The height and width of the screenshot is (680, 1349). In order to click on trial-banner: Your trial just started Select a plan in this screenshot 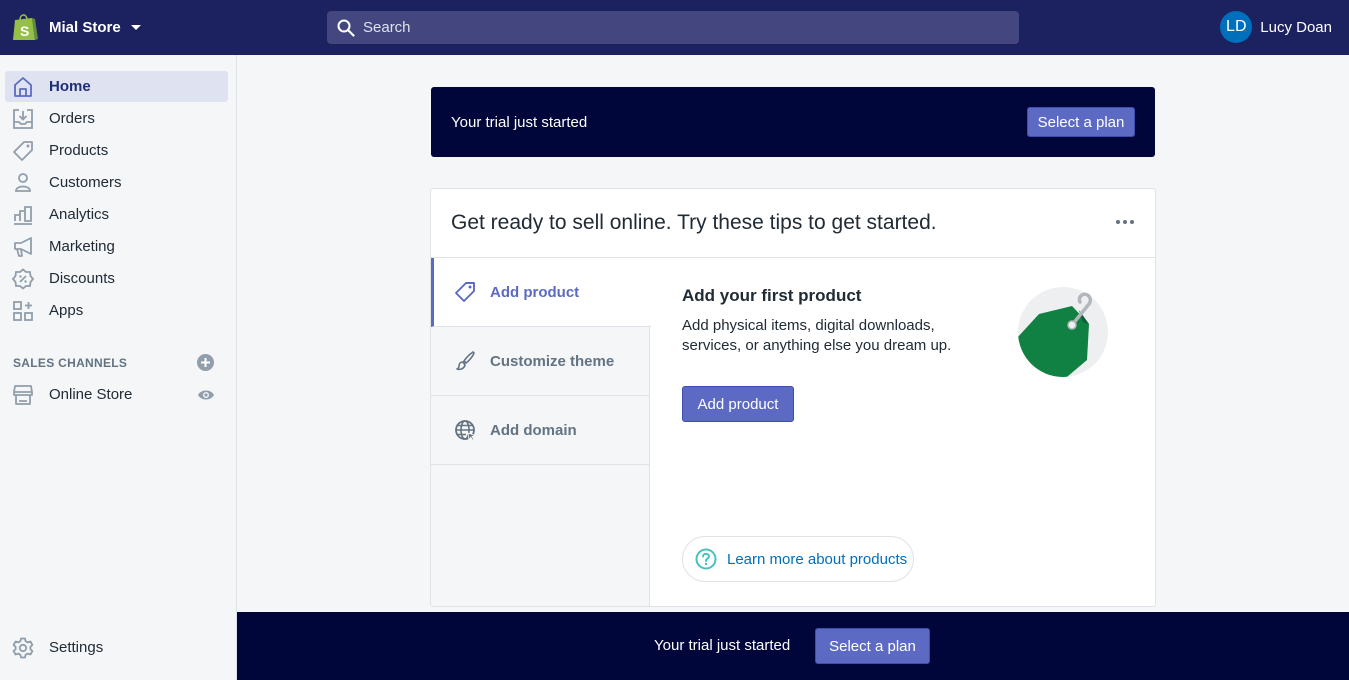, I will do `click(793, 122)`.